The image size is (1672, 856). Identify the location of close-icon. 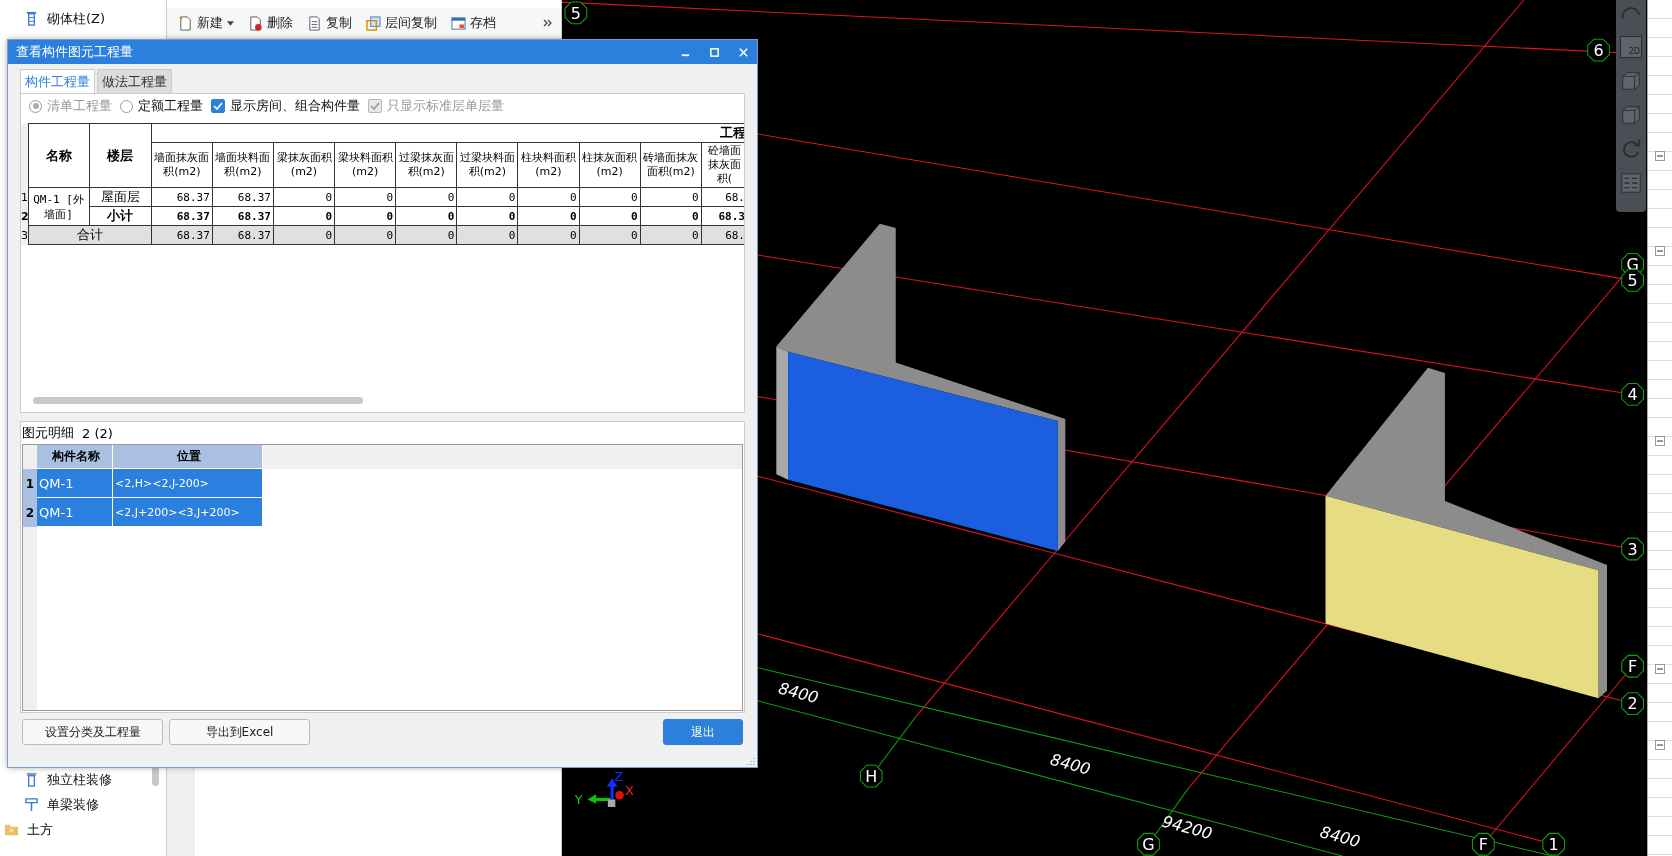
(743, 52).